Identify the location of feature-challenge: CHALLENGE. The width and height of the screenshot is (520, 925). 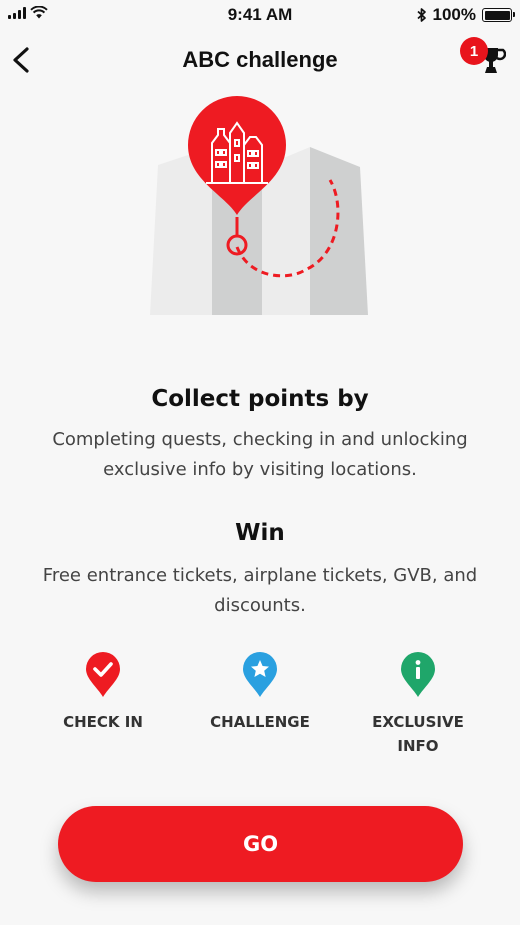
(260, 693).